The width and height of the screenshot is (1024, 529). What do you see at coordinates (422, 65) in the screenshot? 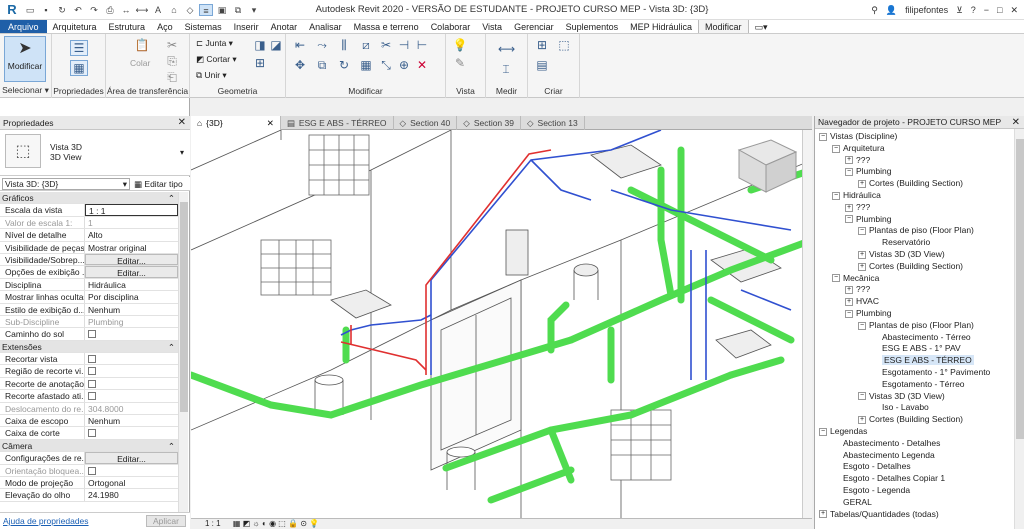
I see `delete-icon: ✕` at bounding box center [422, 65].